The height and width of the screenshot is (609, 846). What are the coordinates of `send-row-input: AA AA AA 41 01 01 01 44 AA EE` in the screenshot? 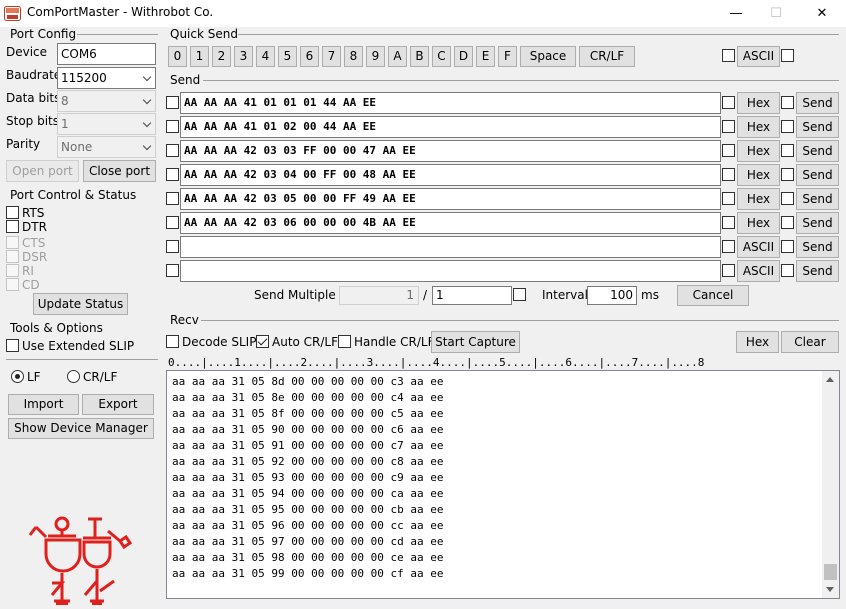 It's located at (450, 103).